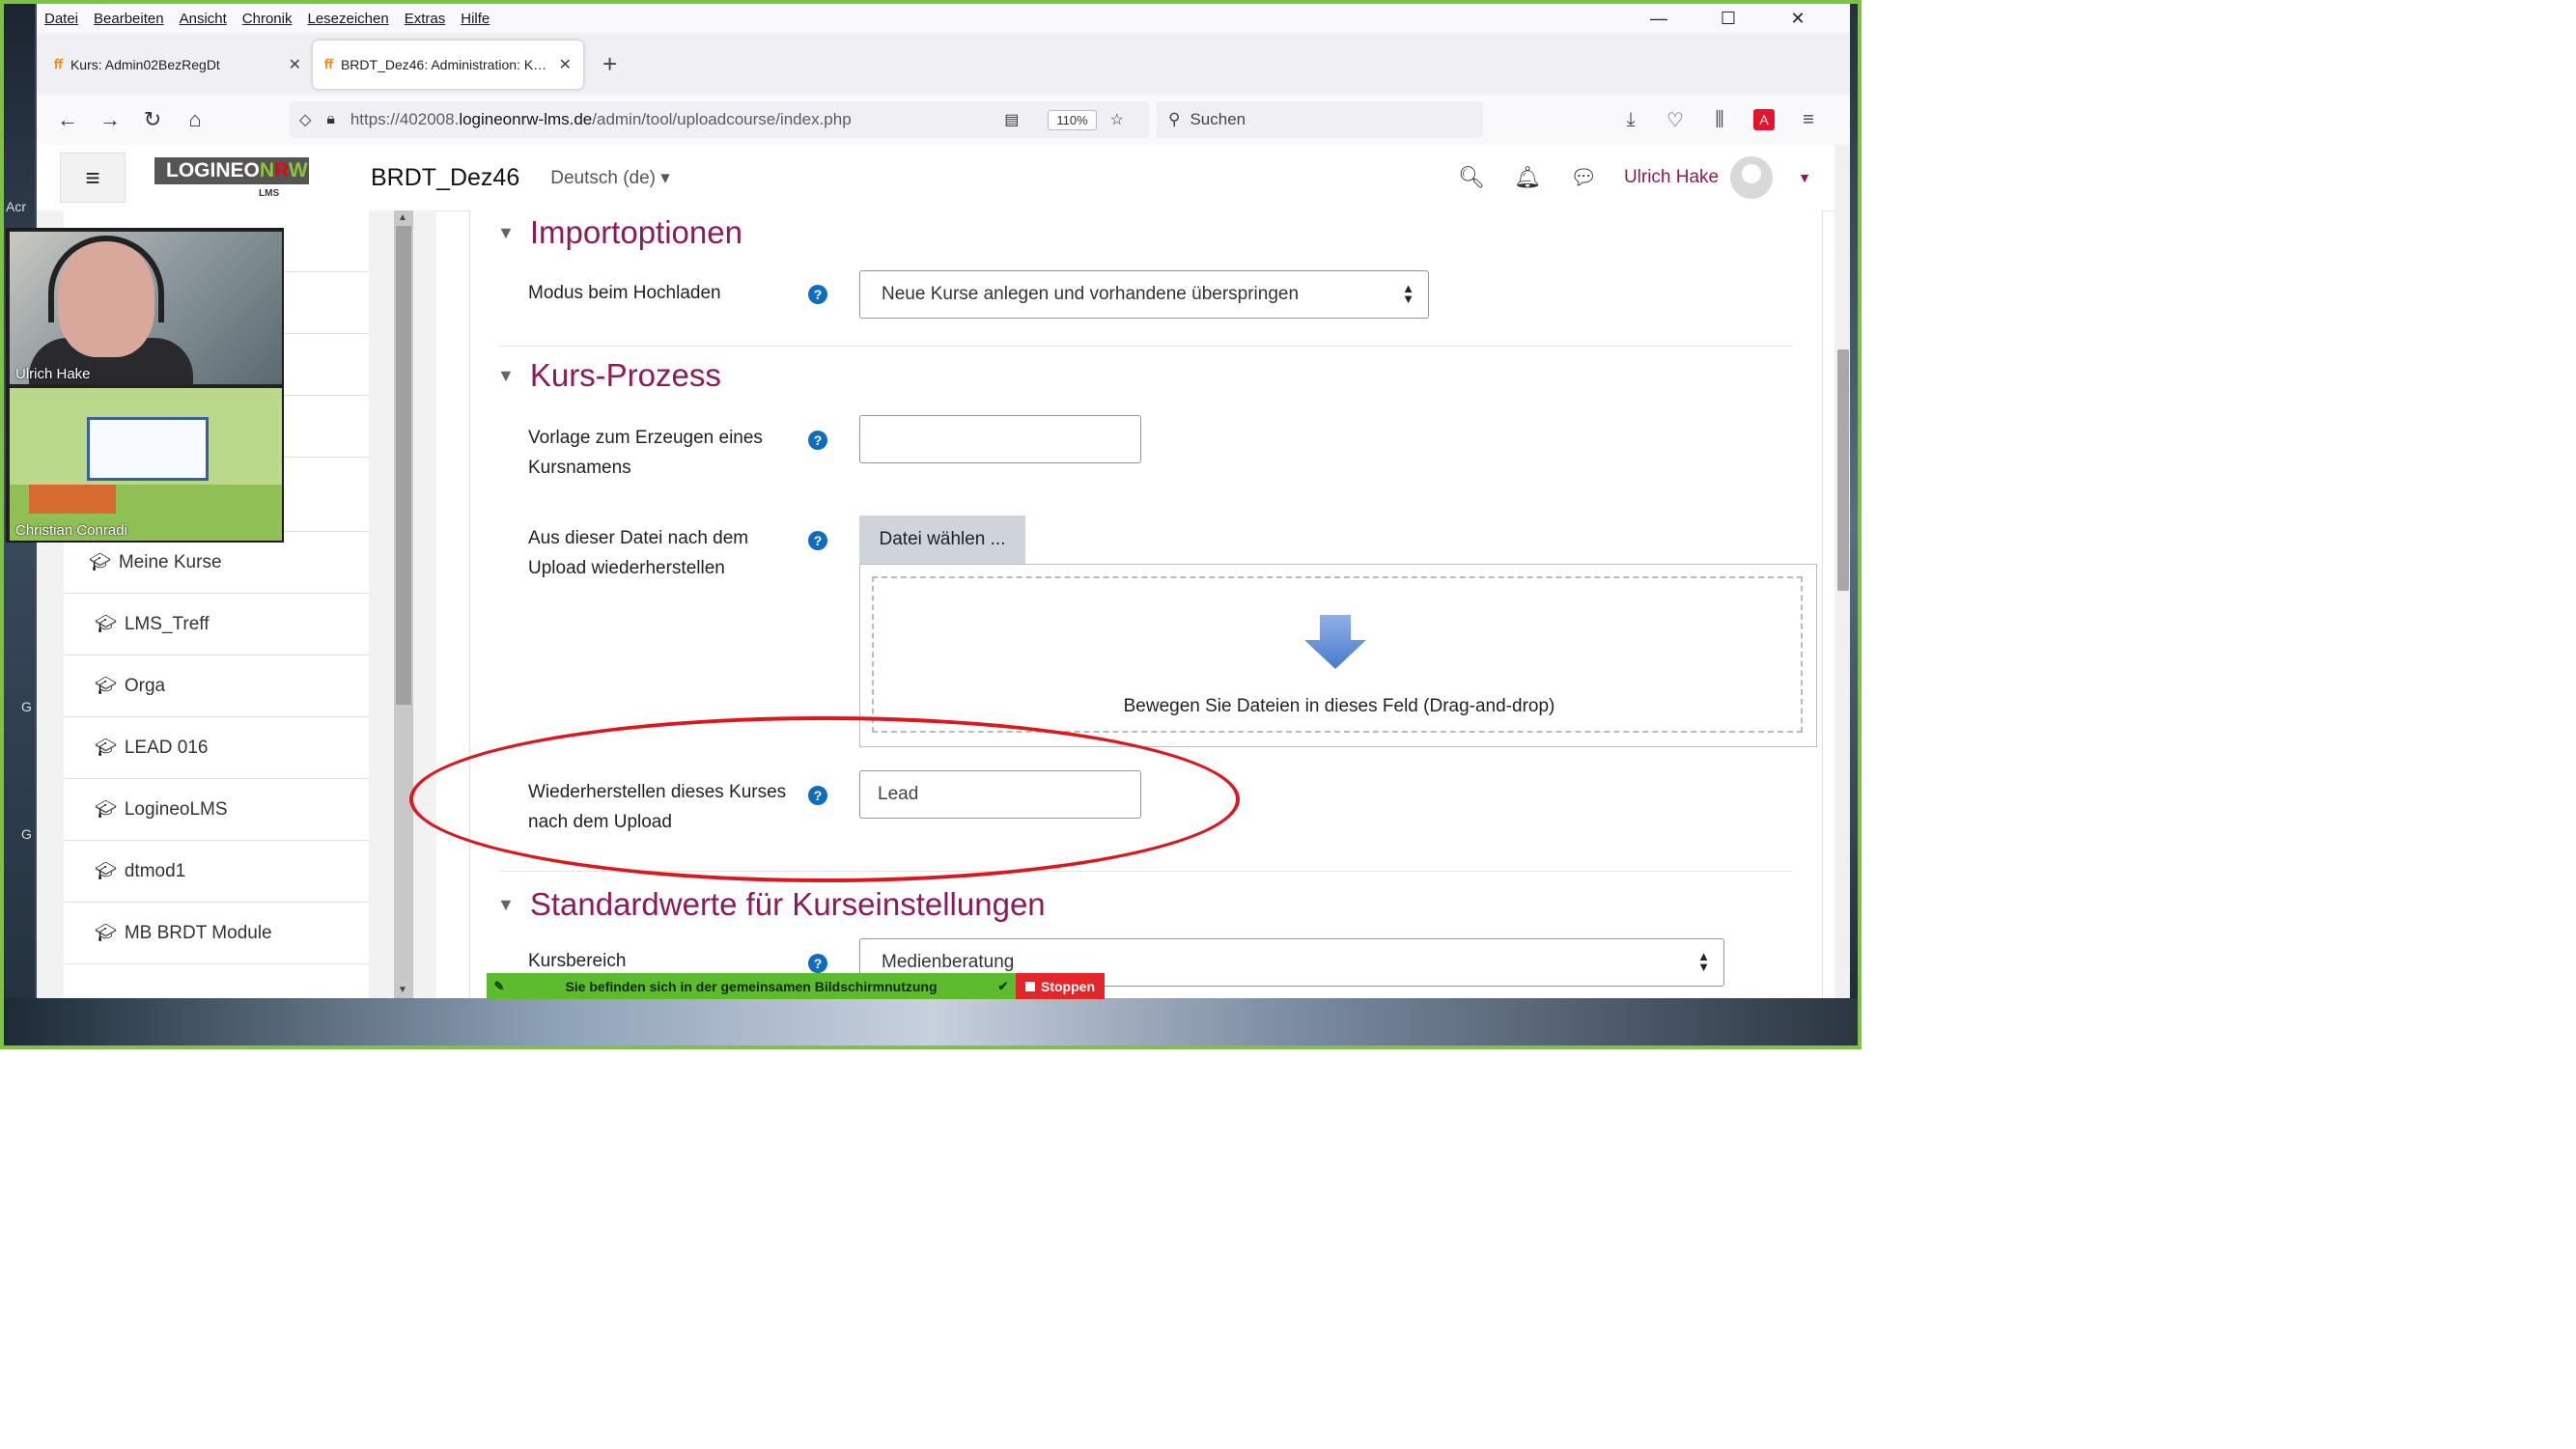 The image size is (2576, 1449). I want to click on section-title: Standardwerte für Kurseinstellungen, so click(788, 904).